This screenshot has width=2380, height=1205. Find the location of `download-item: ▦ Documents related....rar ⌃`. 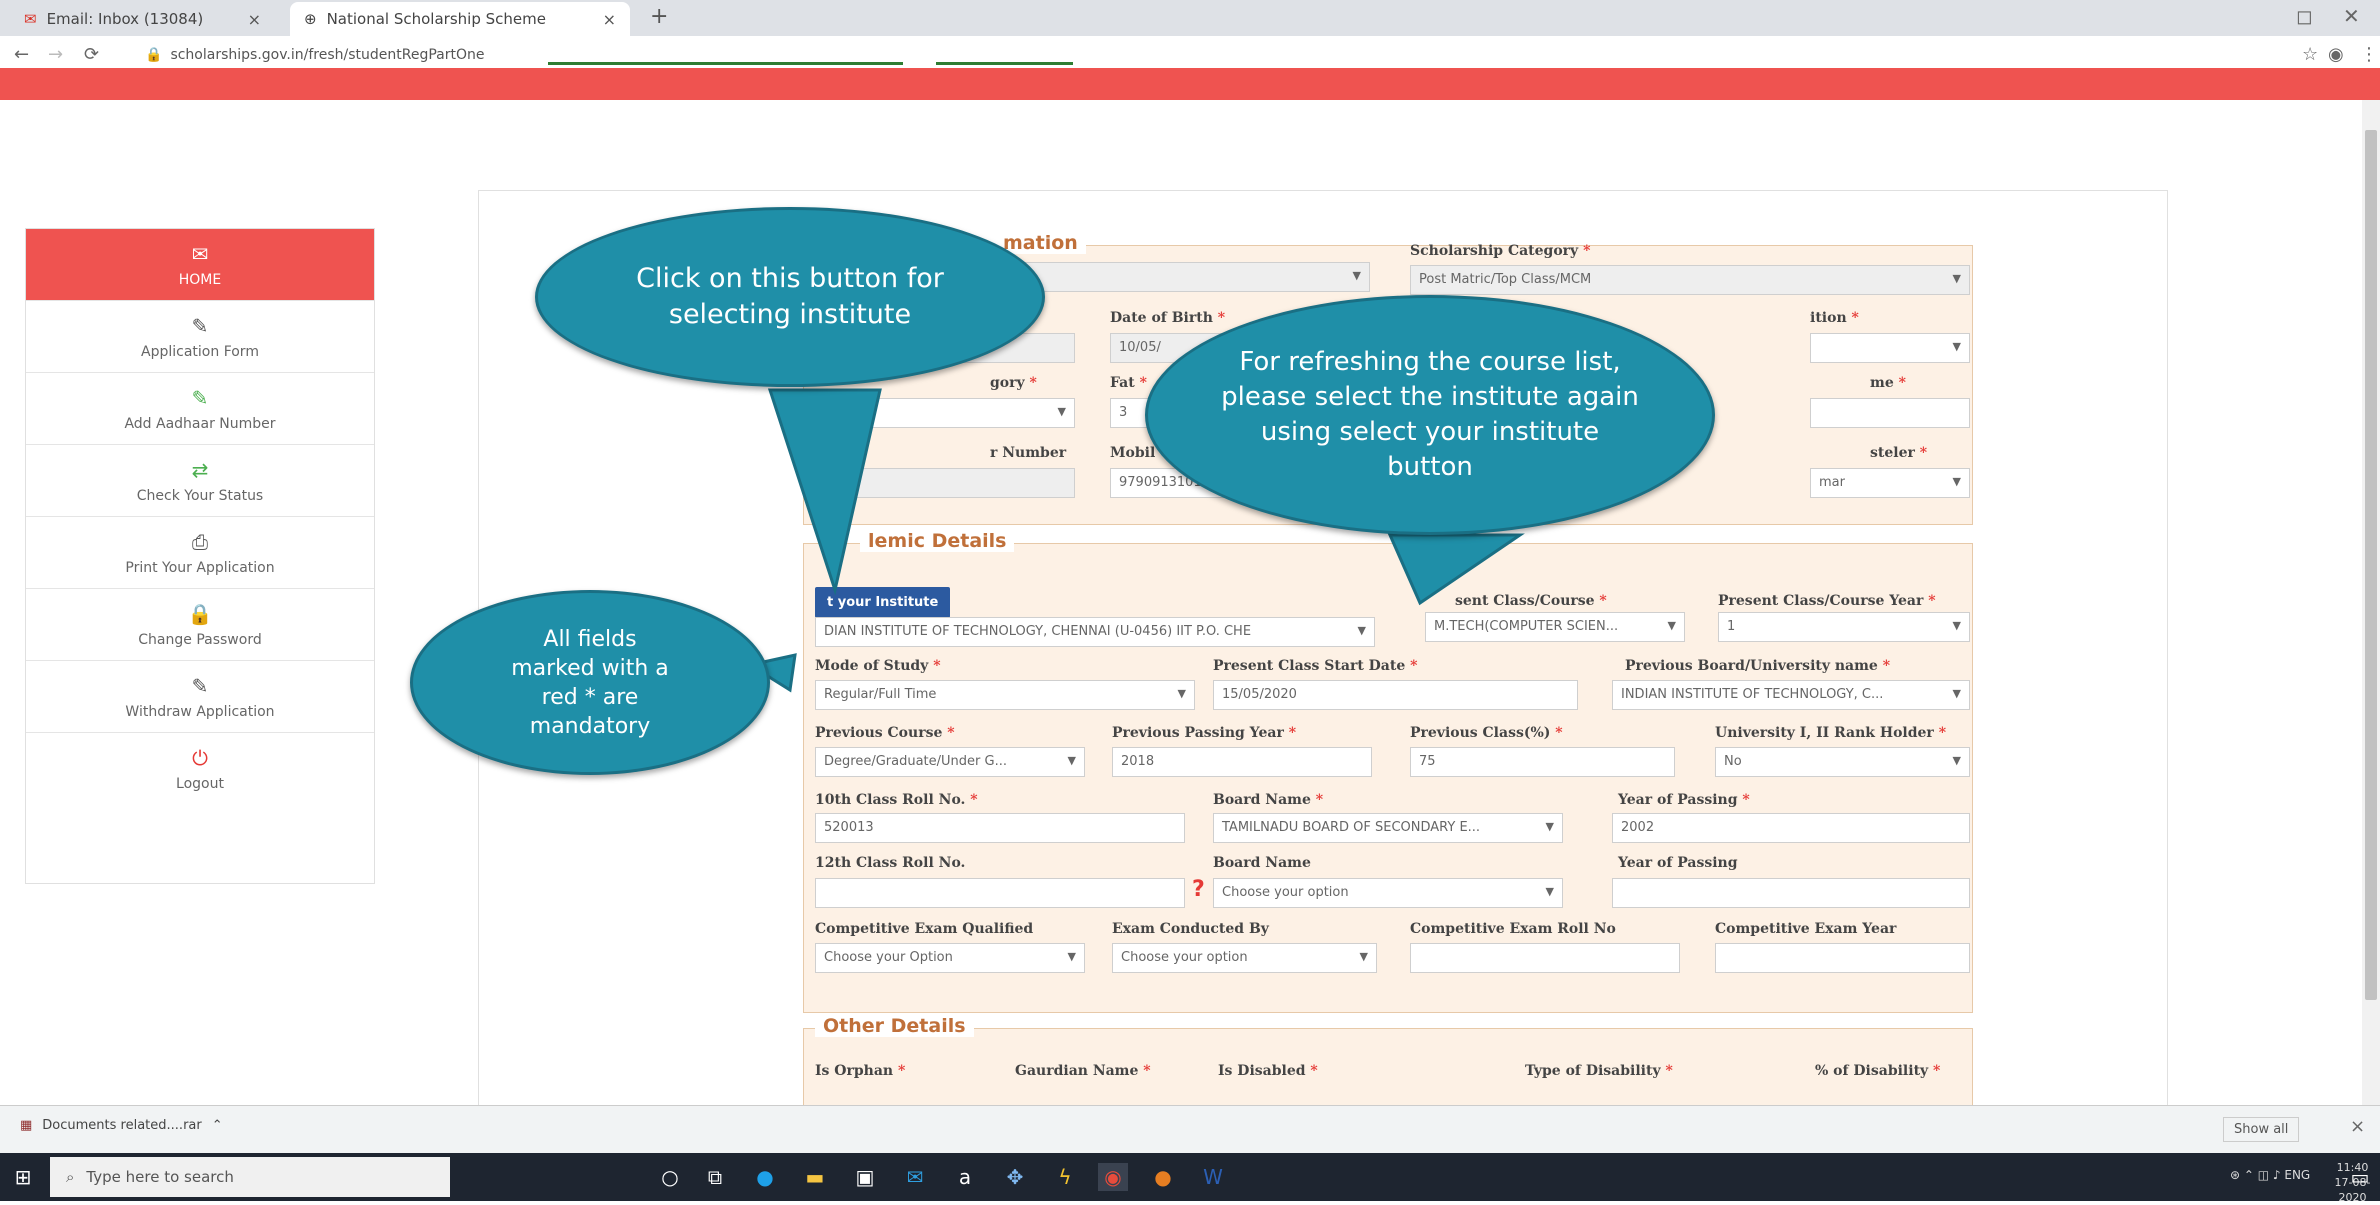

download-item: ▦ Documents related....rar ⌃ is located at coordinates (121, 1125).